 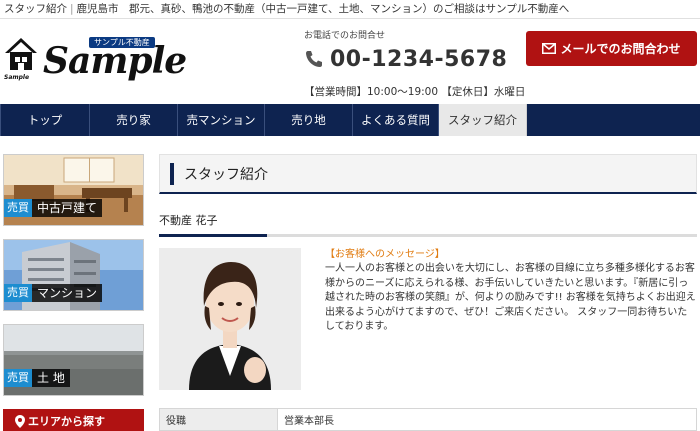 I want to click on nav-label: 売マンション, so click(x=221, y=120).